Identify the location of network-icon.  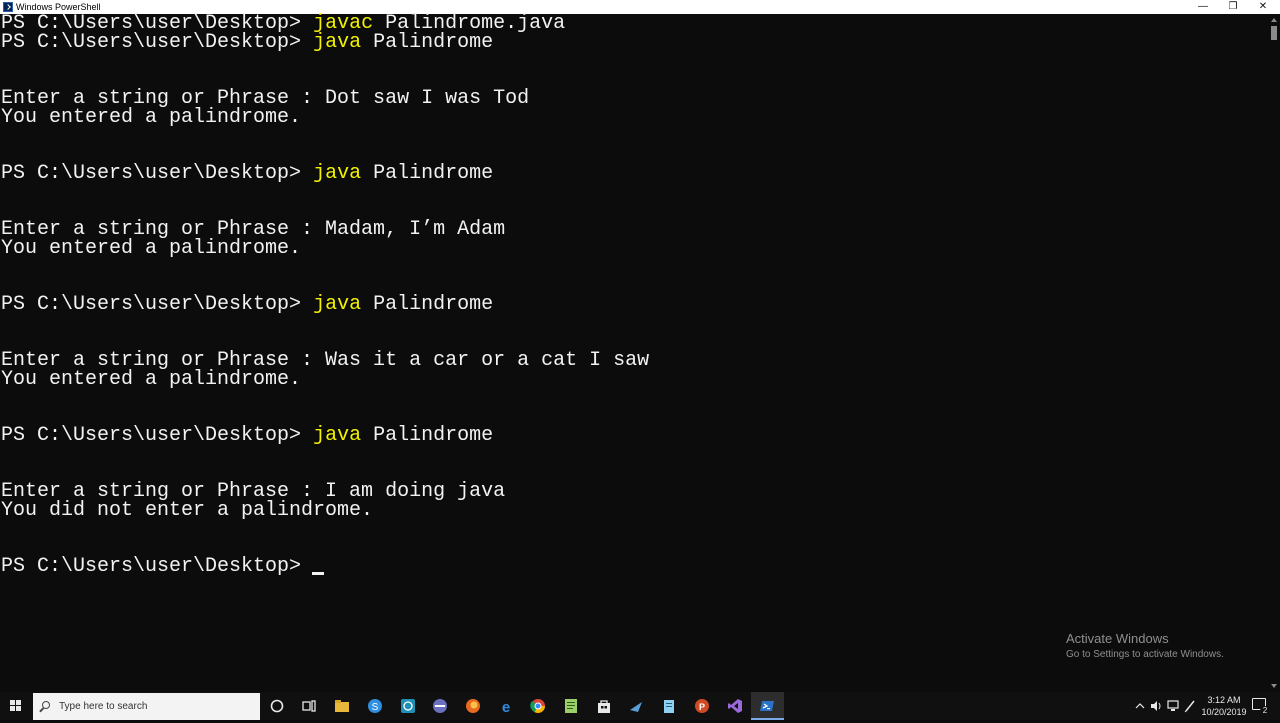
(1173, 706).